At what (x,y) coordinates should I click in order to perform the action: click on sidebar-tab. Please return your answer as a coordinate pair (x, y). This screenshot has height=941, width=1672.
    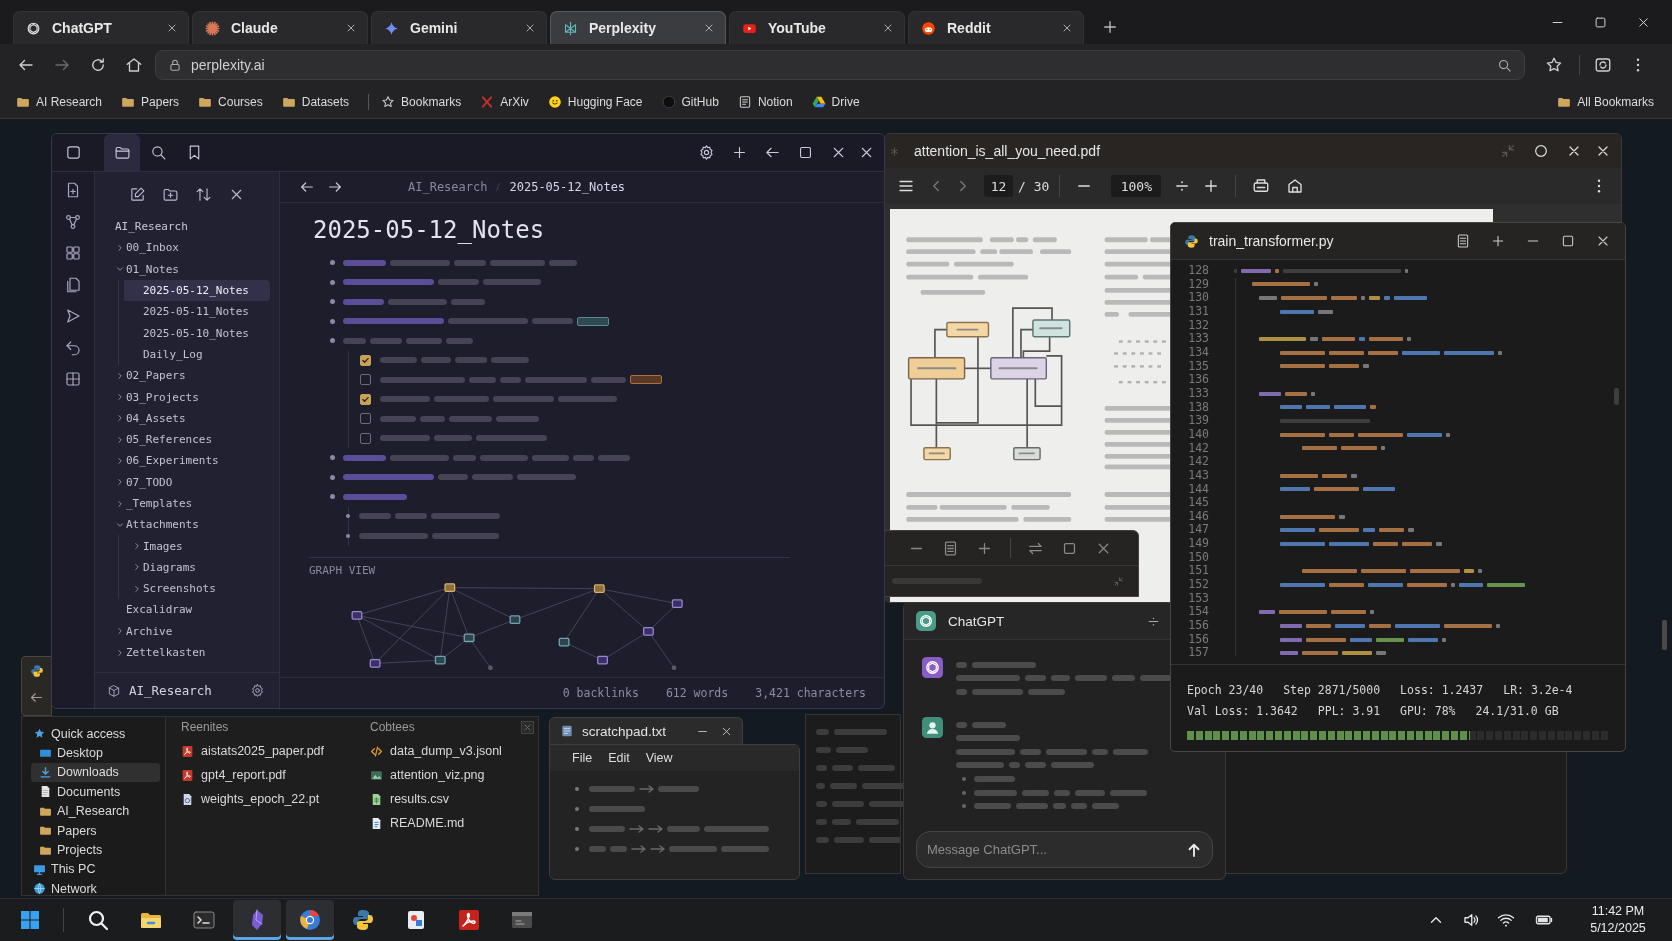
    Looking at the image, I should click on (122, 152).